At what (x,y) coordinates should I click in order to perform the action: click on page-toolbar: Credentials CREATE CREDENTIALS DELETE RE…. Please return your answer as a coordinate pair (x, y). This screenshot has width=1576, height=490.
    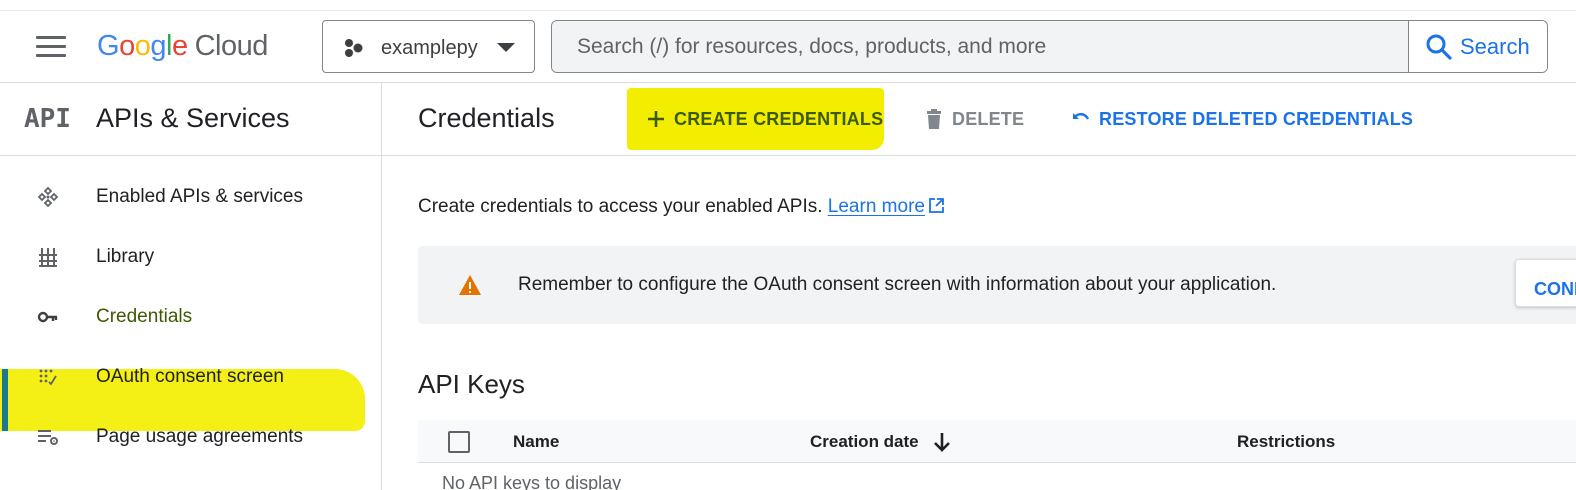
    Looking at the image, I should click on (979, 119).